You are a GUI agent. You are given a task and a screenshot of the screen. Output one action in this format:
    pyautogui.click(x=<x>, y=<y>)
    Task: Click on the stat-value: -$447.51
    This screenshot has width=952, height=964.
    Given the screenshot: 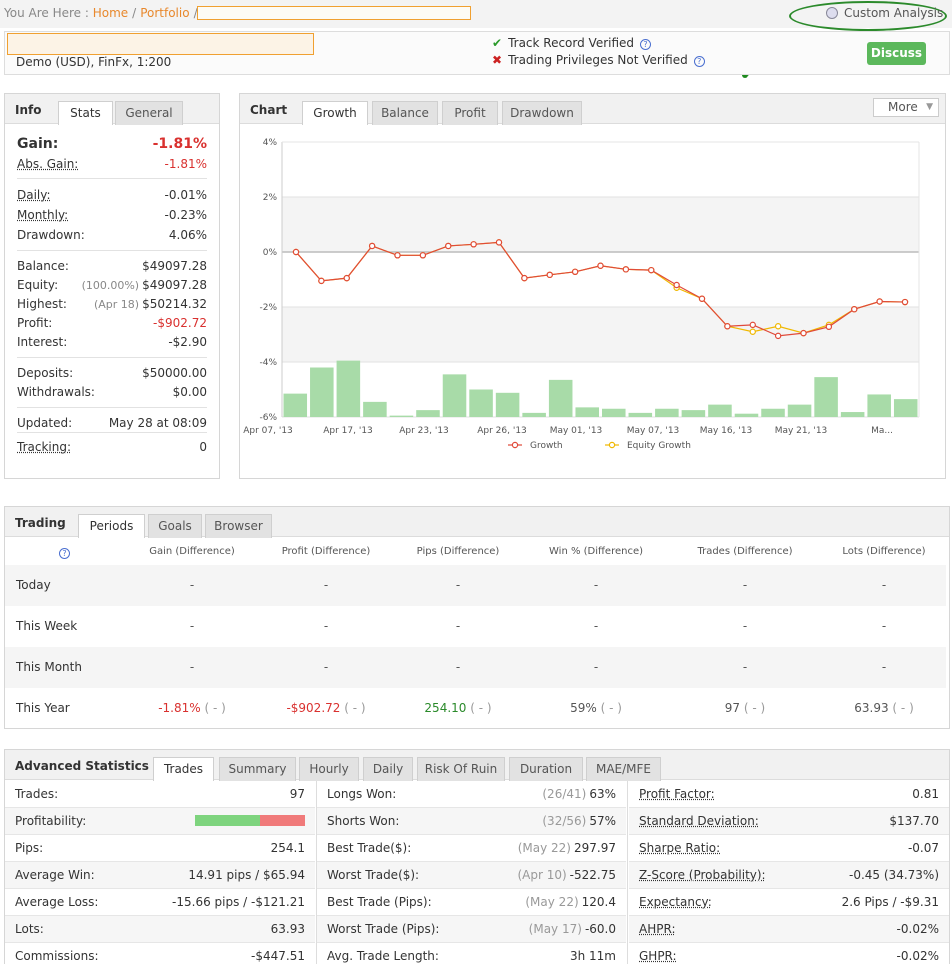 What is the action you would take?
    pyautogui.click(x=278, y=956)
    